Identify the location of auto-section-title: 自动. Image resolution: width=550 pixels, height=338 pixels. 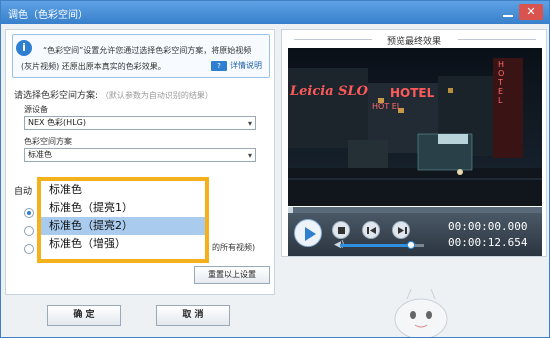
(23, 192).